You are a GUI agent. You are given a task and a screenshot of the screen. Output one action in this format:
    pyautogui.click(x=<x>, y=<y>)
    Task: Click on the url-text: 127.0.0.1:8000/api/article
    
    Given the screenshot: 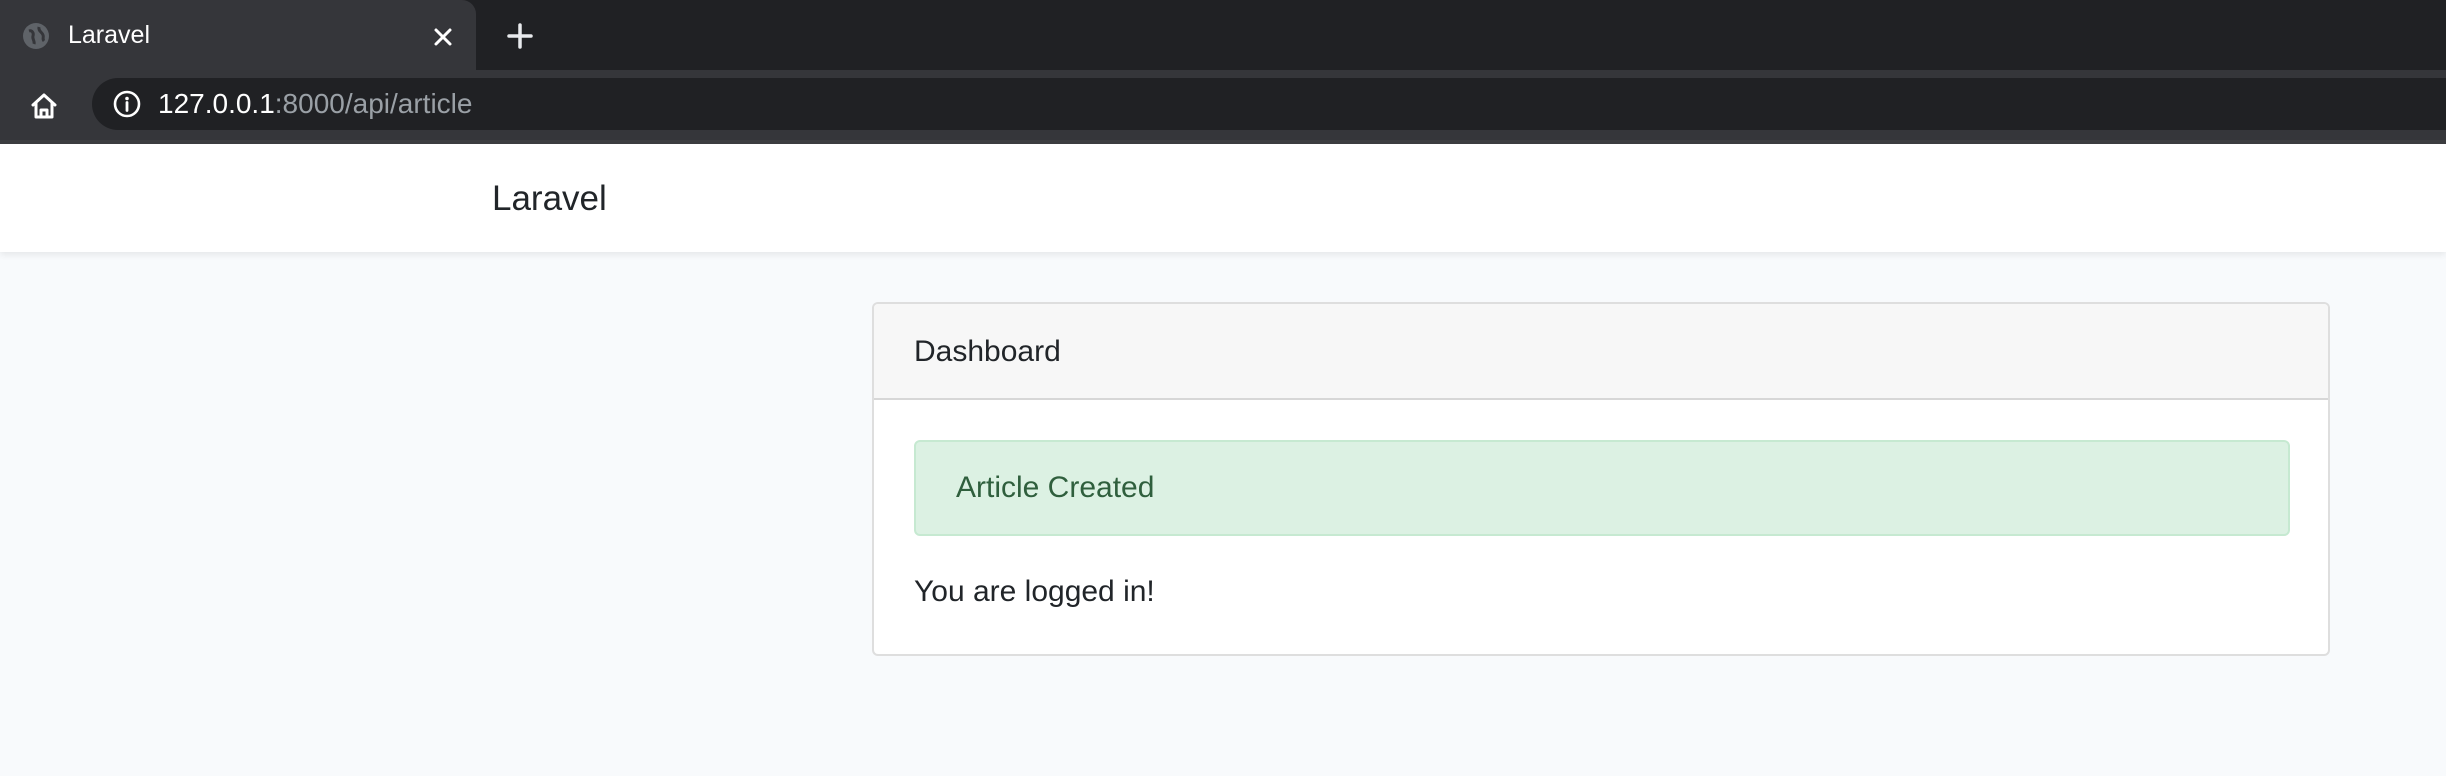 What is the action you would take?
    pyautogui.click(x=315, y=104)
    